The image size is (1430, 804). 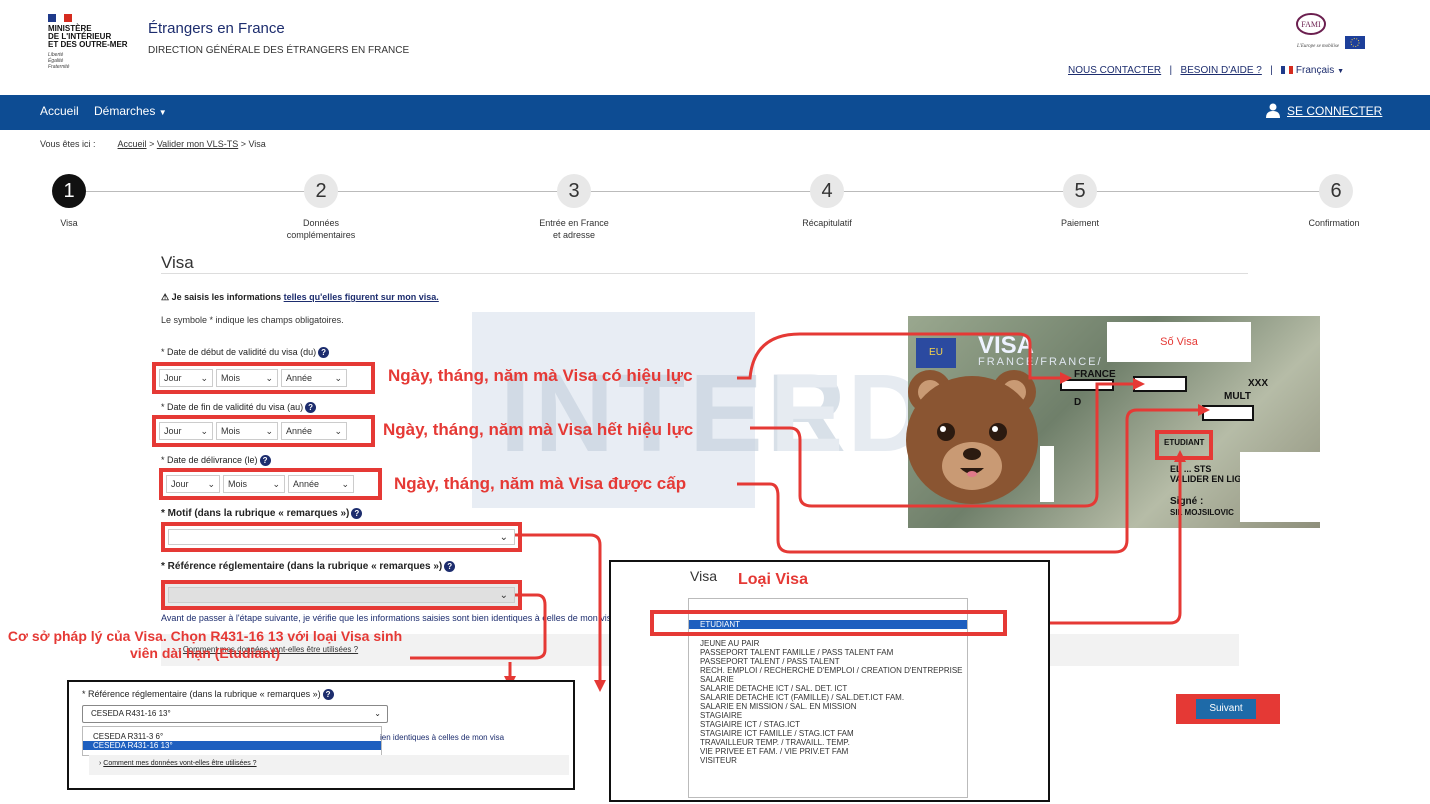 I want to click on start-date-group: Jour ⌄ Mois ⌄ Année ⌄, so click(x=263, y=378).